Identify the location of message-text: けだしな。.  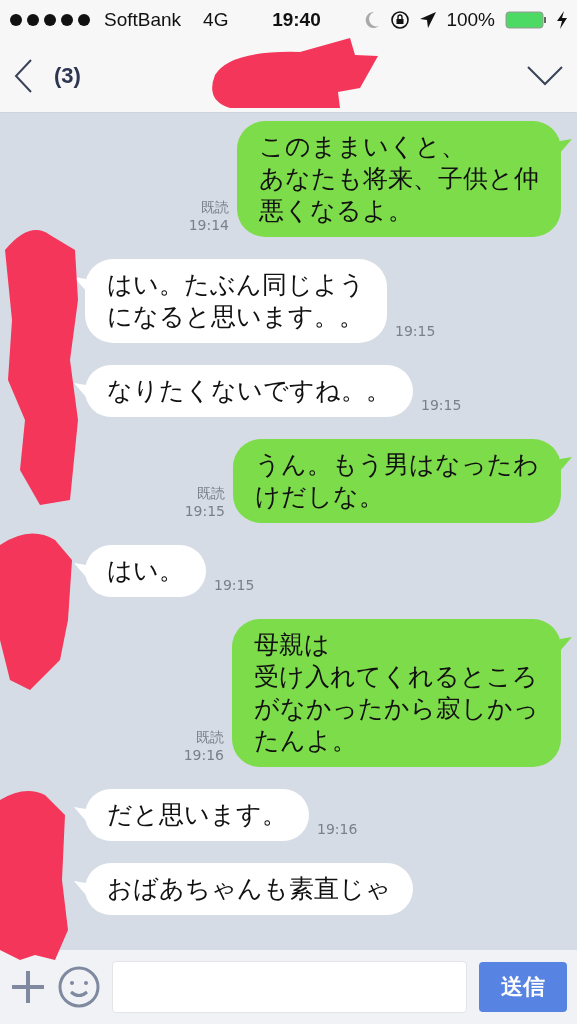
(320, 497).